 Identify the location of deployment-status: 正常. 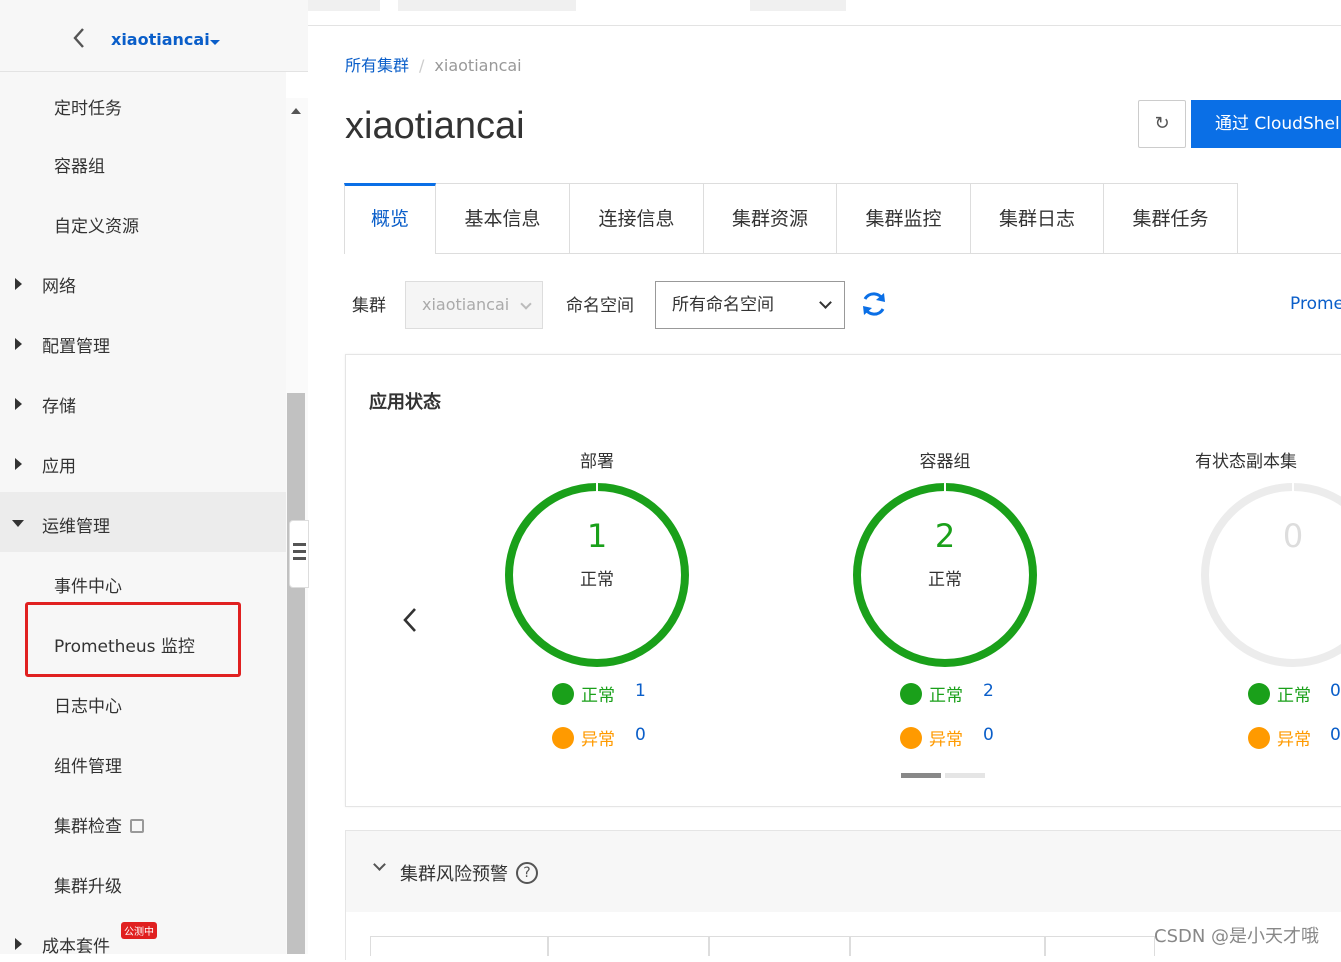
(597, 580).